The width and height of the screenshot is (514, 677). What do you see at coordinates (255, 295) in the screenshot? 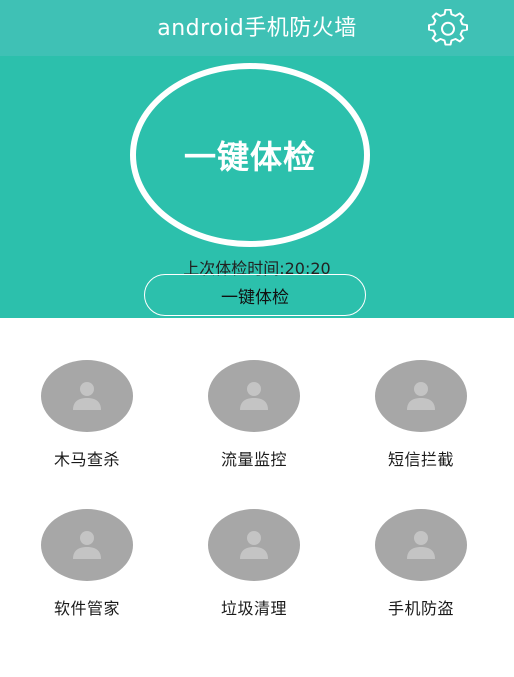
I see `one-click-check-button: 一键体检` at bounding box center [255, 295].